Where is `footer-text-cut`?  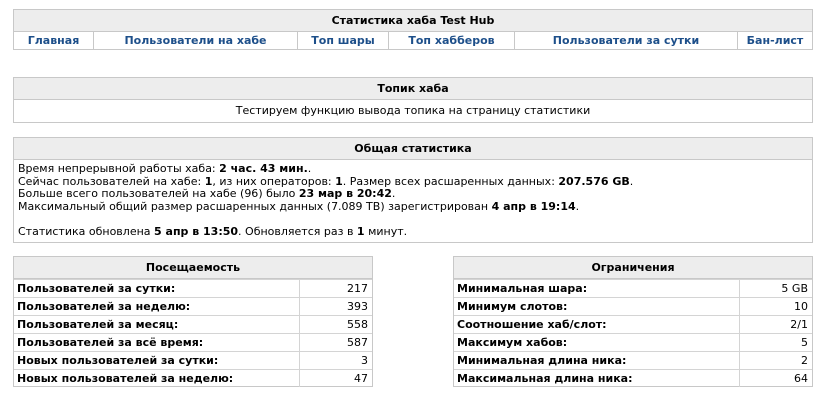
footer-text-cut is located at coordinates (415, 412).